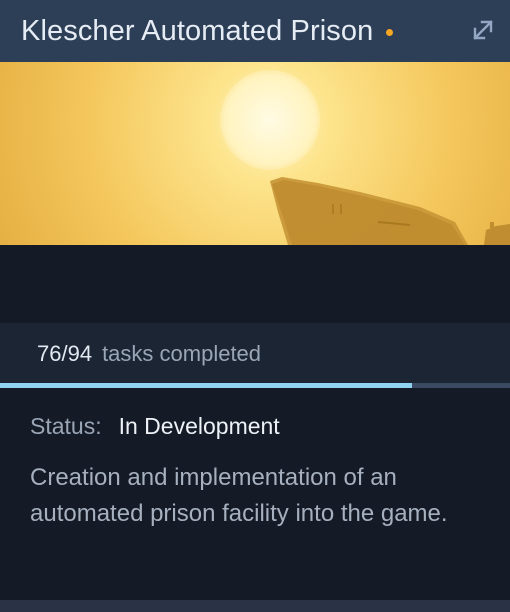 This screenshot has height=612, width=510. I want to click on card-title: Klescher Automated Prison, so click(197, 30).